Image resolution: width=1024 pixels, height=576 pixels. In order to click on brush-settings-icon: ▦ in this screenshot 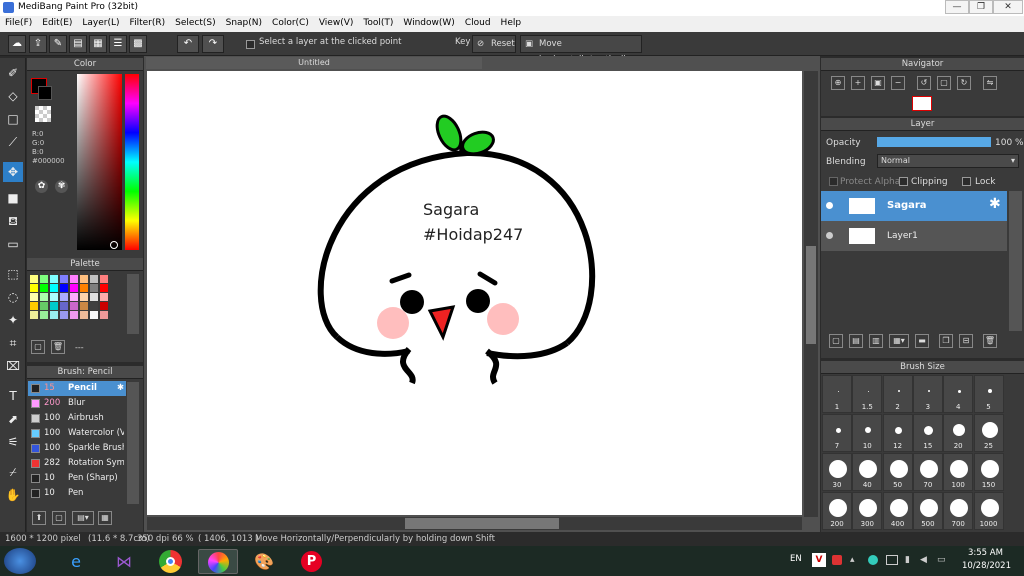, I will do `click(105, 518)`.